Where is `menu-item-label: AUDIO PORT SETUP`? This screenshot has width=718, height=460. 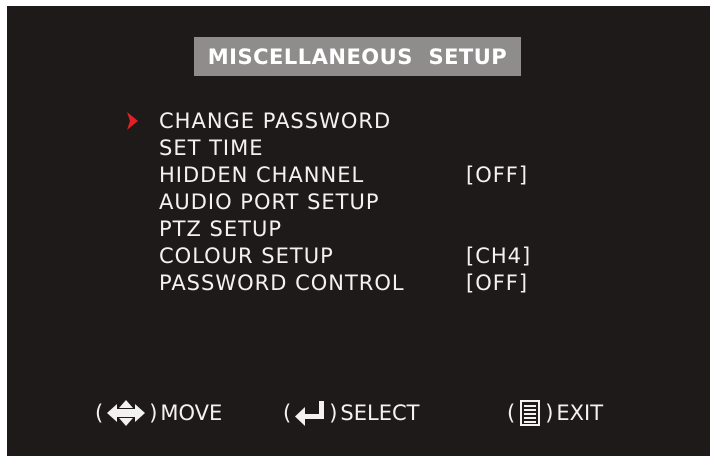
menu-item-label: AUDIO PORT SETUP is located at coordinates (269, 202).